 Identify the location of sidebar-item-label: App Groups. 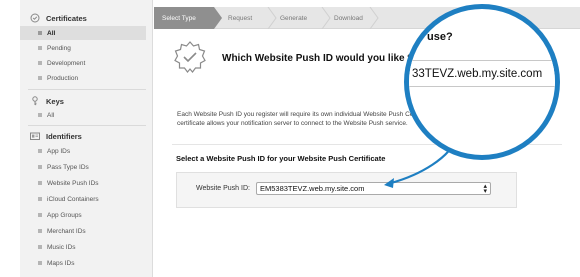
(64, 215).